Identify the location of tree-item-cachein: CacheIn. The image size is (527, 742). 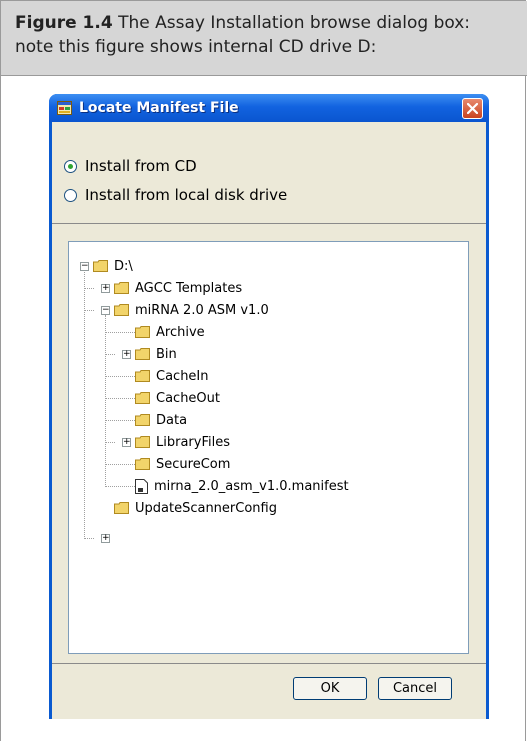
(172, 376).